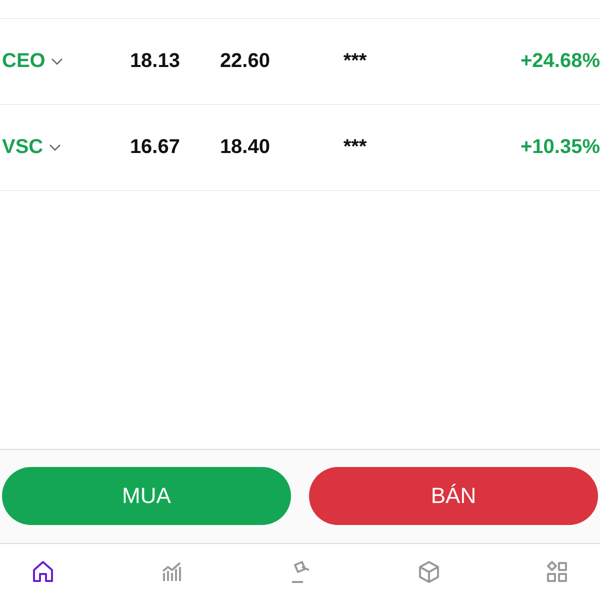 This screenshot has height=600, width=600. I want to click on price-value: 22.60, so click(244, 61).